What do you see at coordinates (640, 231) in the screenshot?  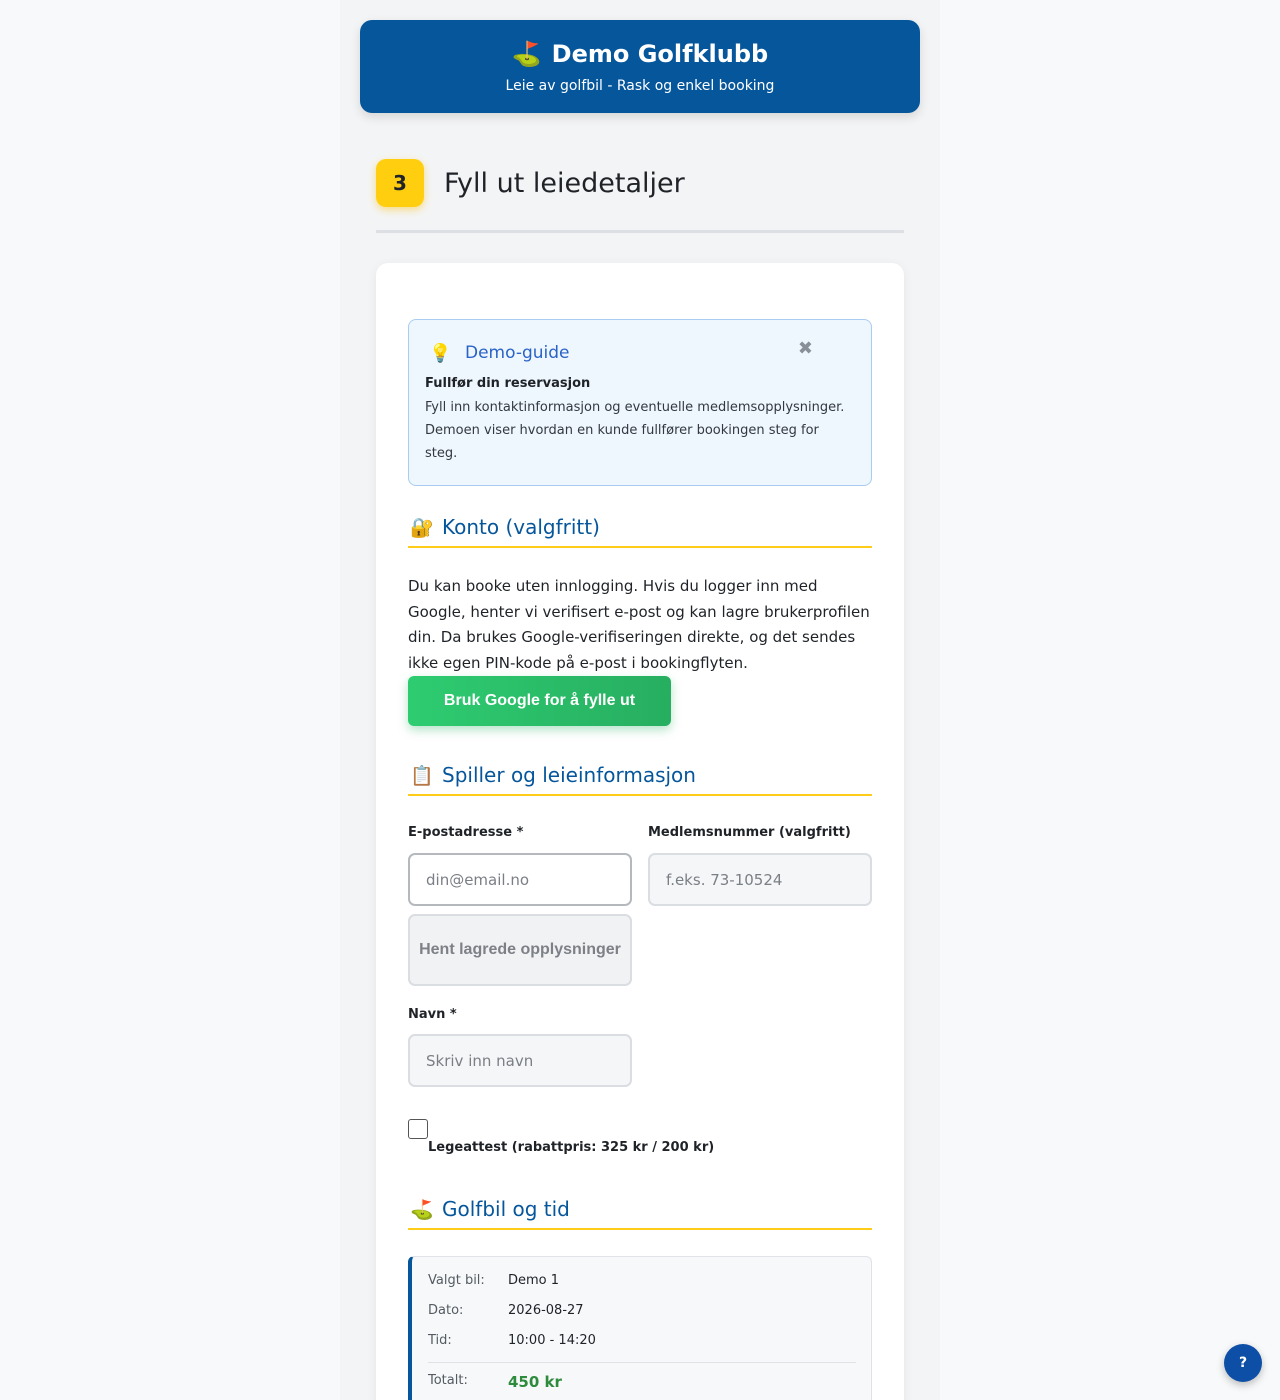 I see `step-divider` at bounding box center [640, 231].